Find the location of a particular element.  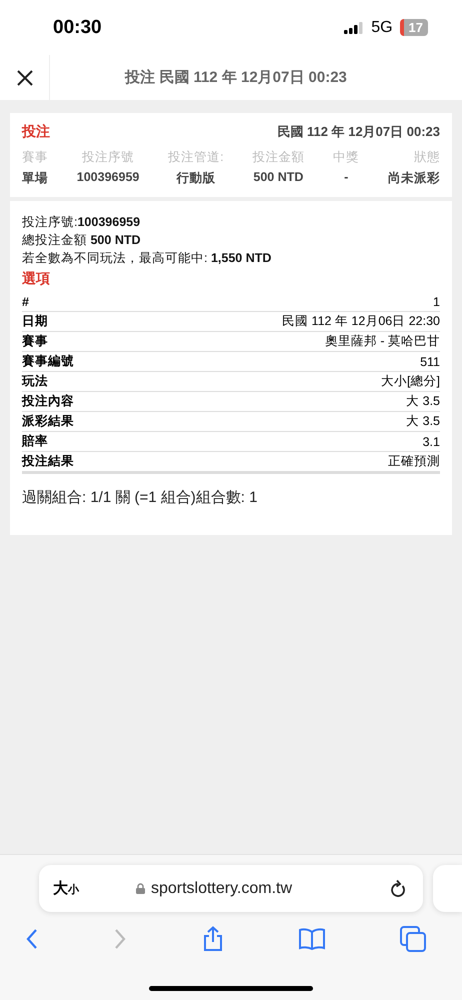

column-value: 單場 is located at coordinates (35, 178).